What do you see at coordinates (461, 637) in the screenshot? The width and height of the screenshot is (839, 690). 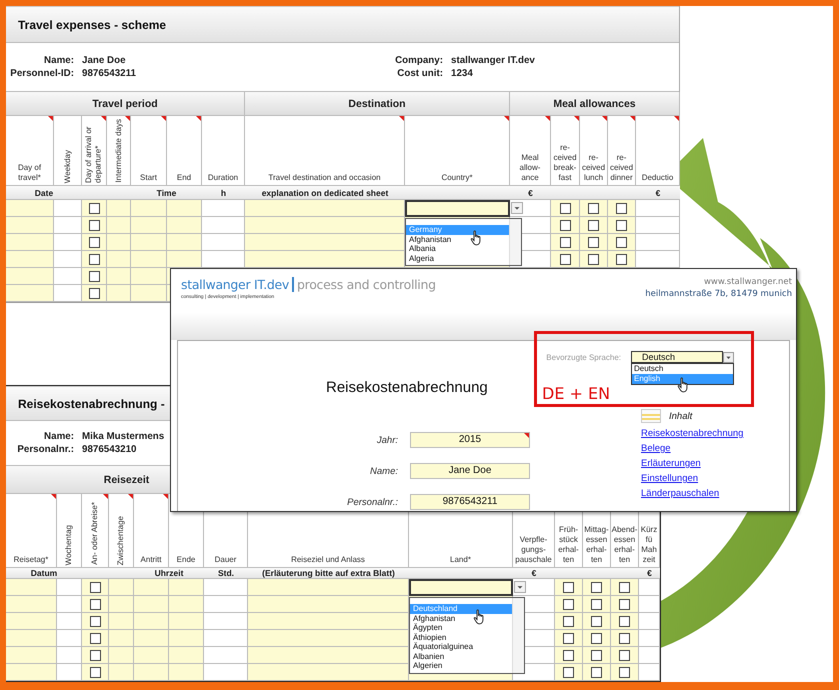 I see `dropdown-option: Äthiopien` at bounding box center [461, 637].